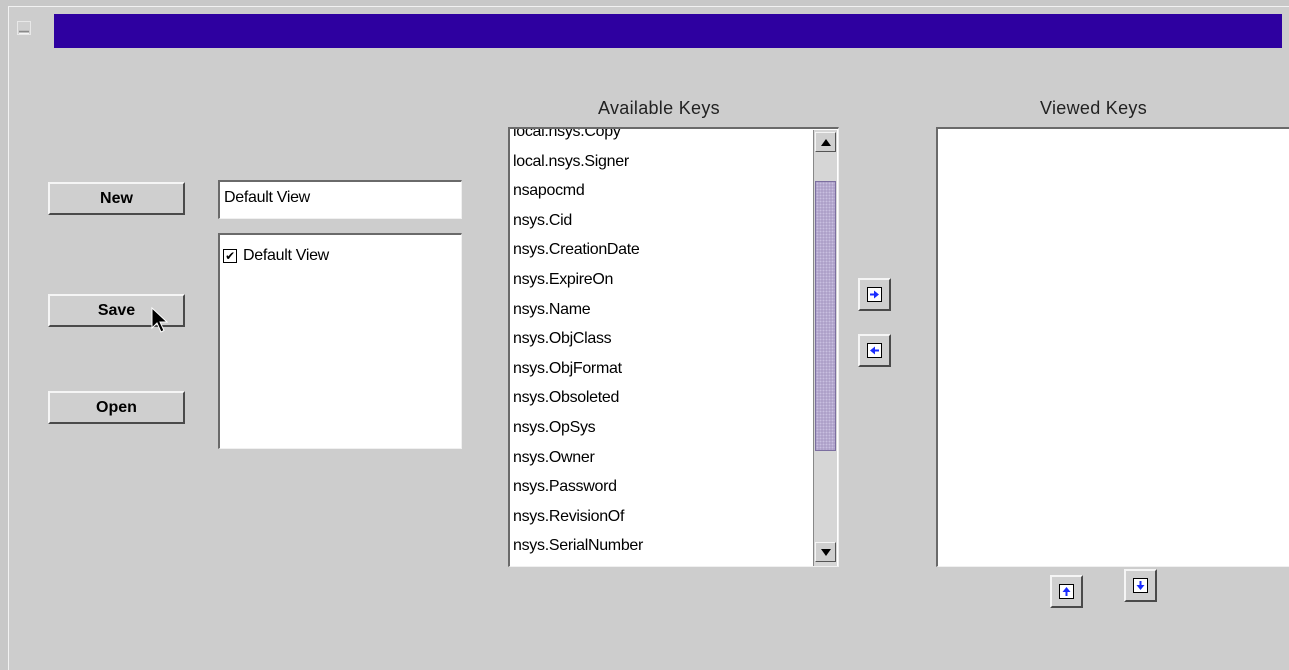 The width and height of the screenshot is (1289, 670). I want to click on scroll-down-button, so click(825, 552).